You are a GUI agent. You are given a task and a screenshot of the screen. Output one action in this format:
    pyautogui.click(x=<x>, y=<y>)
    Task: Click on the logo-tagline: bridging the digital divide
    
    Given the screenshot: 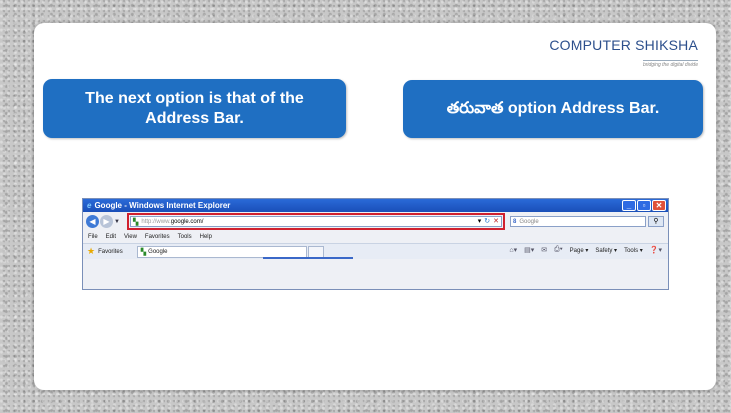 What is the action you would take?
    pyautogui.click(x=670, y=64)
    